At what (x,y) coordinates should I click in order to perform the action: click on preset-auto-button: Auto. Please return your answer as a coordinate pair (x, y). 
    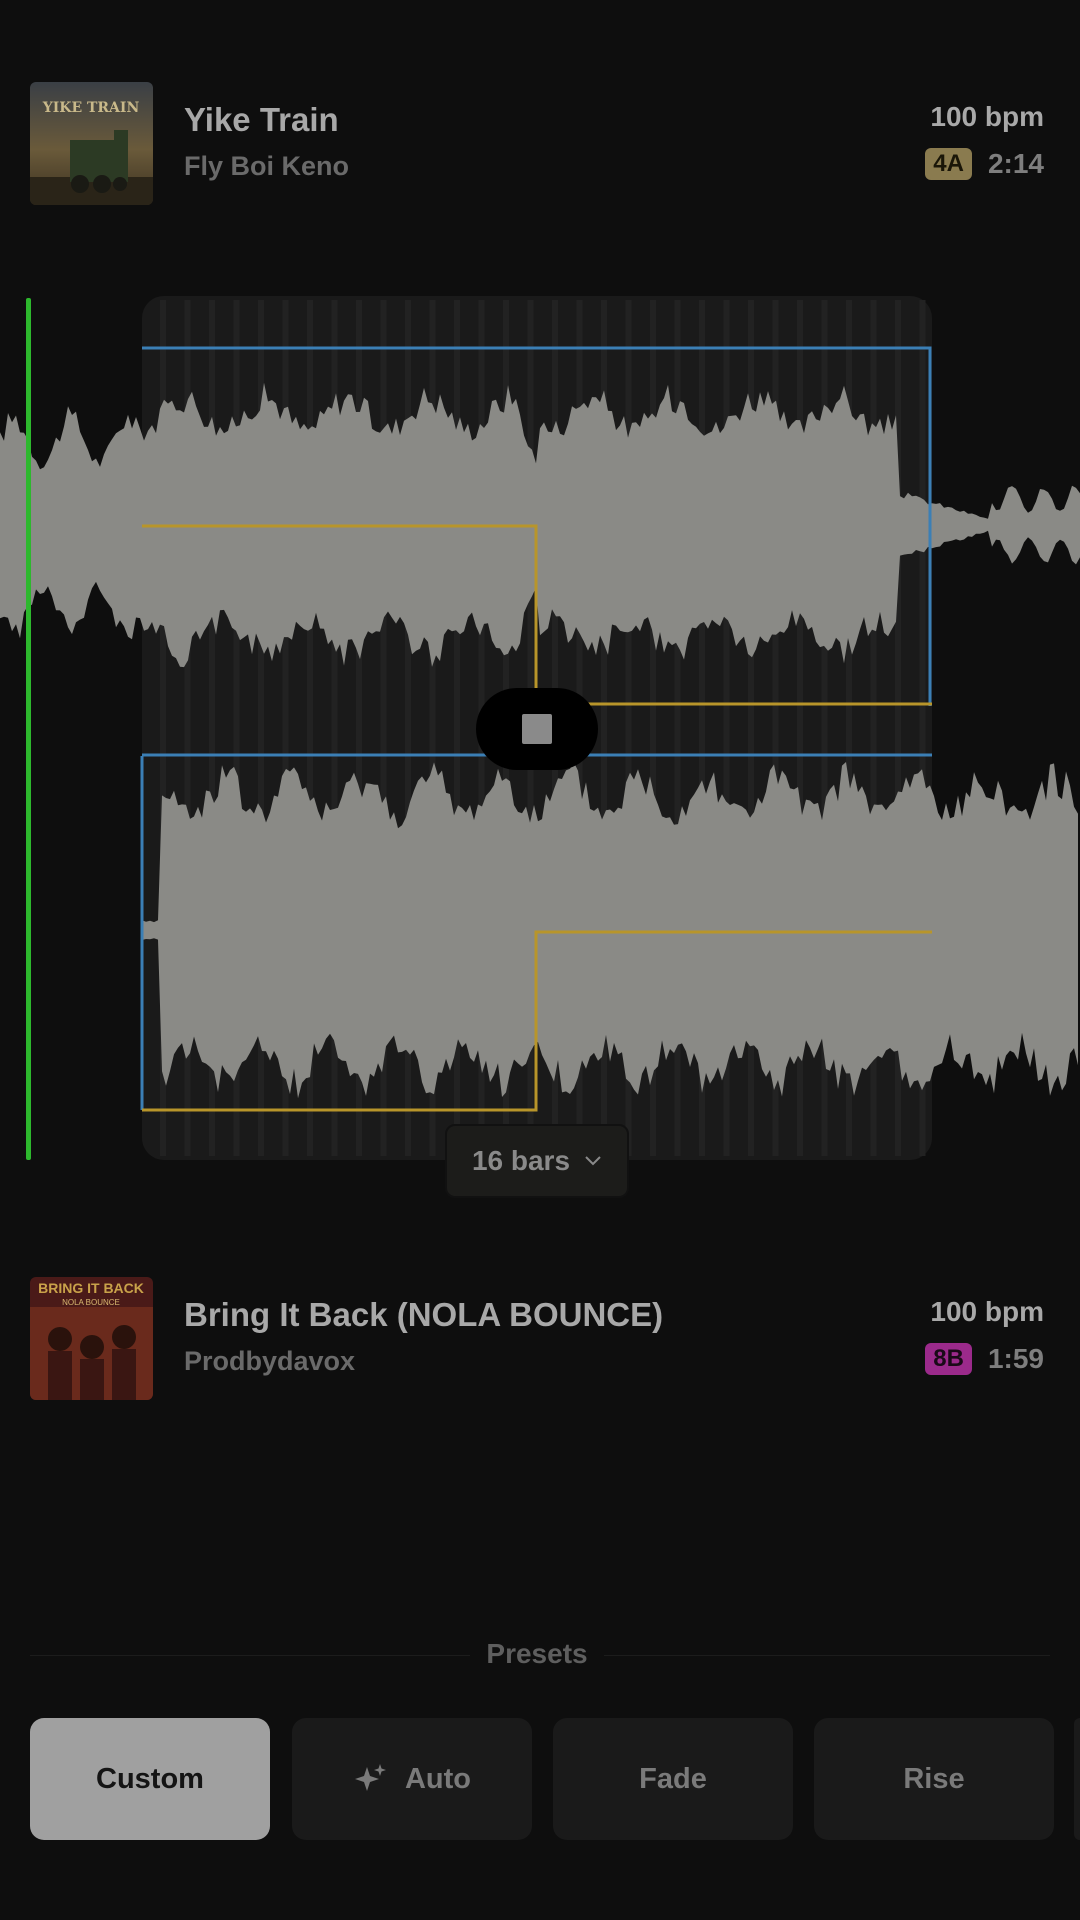
    Looking at the image, I should click on (412, 1779).